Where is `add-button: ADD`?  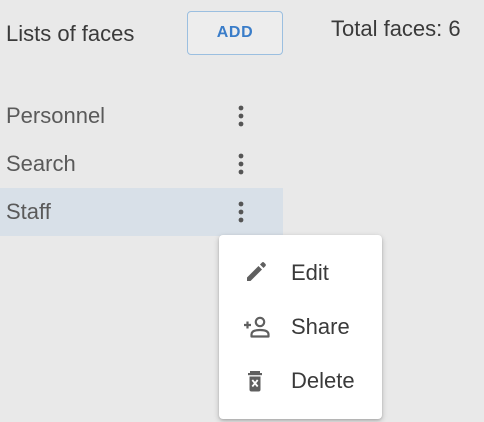
add-button: ADD is located at coordinates (235, 33).